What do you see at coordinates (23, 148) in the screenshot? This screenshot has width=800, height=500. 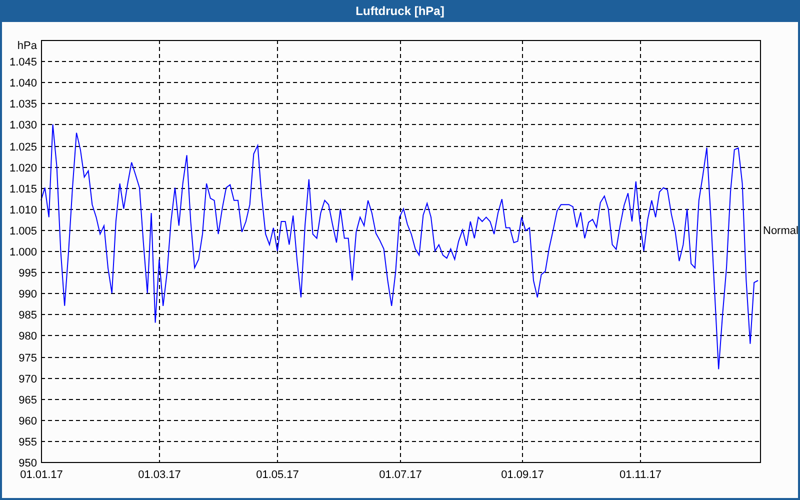 I see `y-axis-label: 1.025` at bounding box center [23, 148].